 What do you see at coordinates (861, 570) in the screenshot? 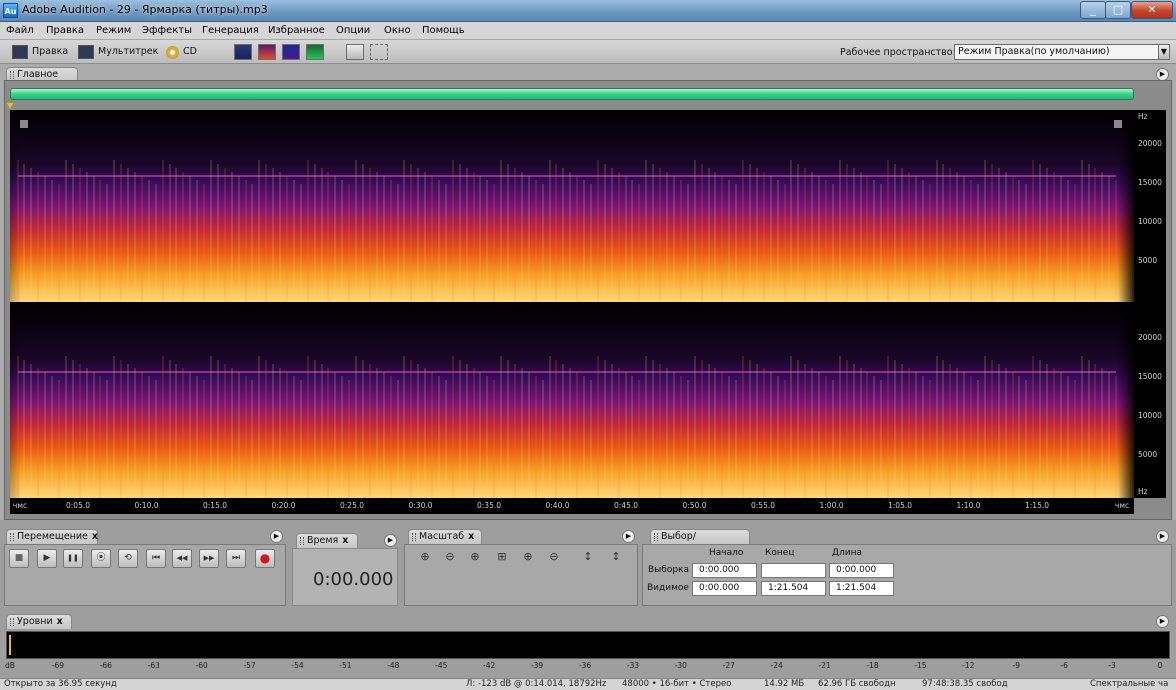
I see `selection-length-field: 0:00.000` at bounding box center [861, 570].